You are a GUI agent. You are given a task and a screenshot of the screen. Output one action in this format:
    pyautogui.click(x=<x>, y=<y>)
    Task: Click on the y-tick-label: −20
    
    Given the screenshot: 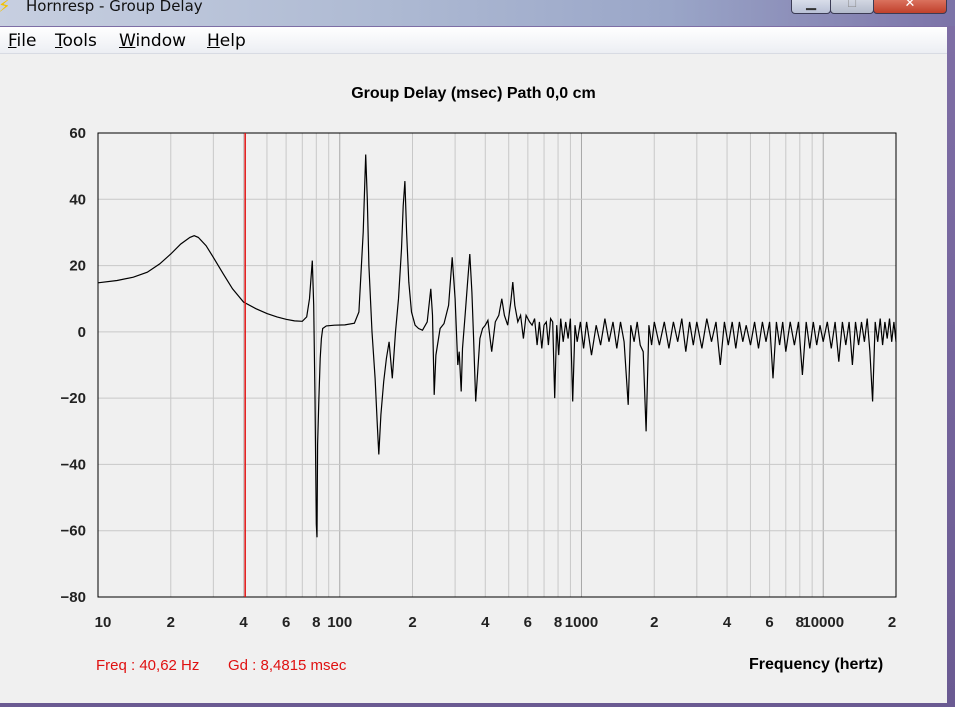 What is the action you would take?
    pyautogui.click(x=73, y=398)
    